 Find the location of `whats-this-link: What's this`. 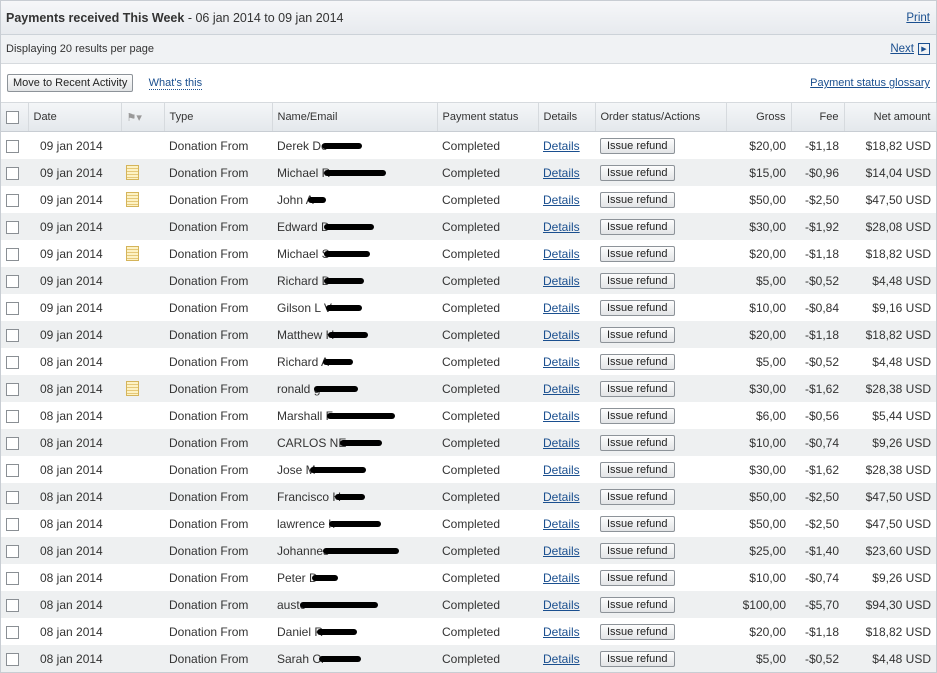

whats-this-link: What's this is located at coordinates (175, 83).